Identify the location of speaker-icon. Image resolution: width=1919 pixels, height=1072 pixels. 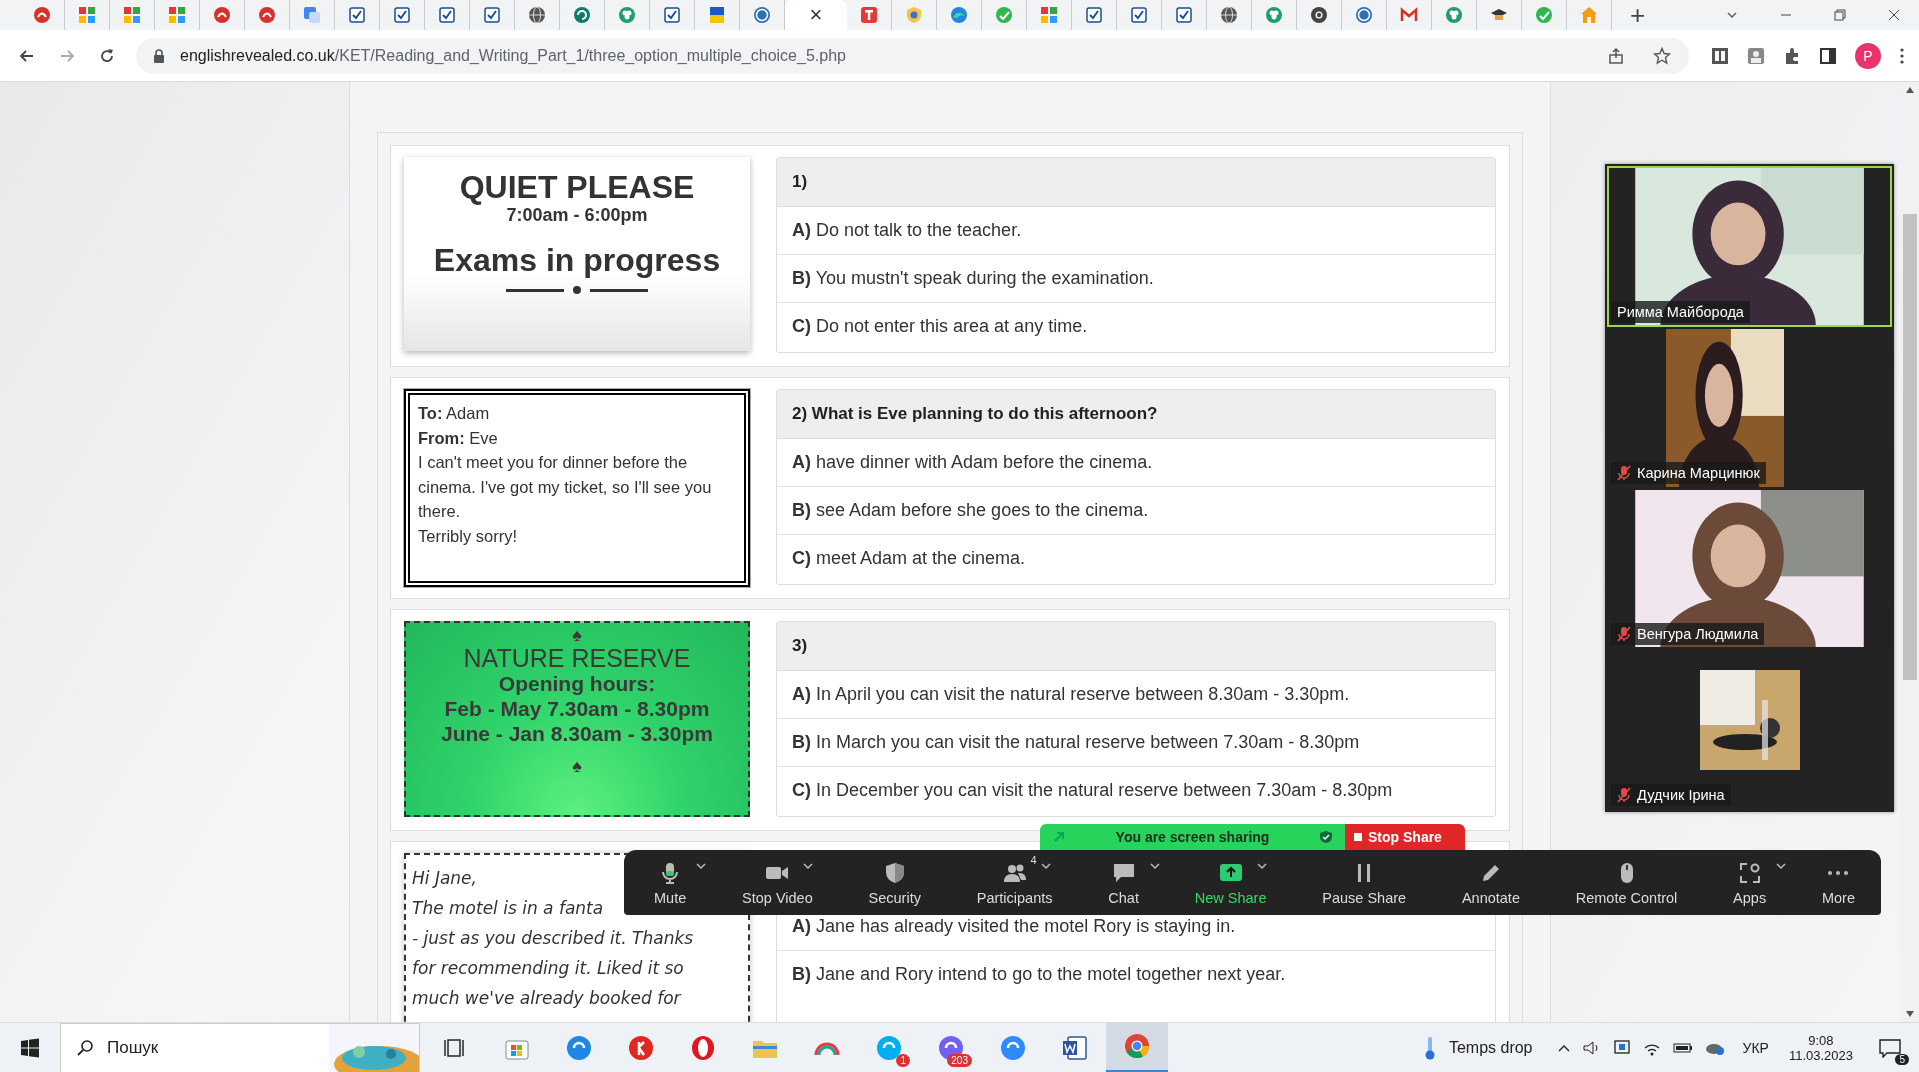
(1591, 1047).